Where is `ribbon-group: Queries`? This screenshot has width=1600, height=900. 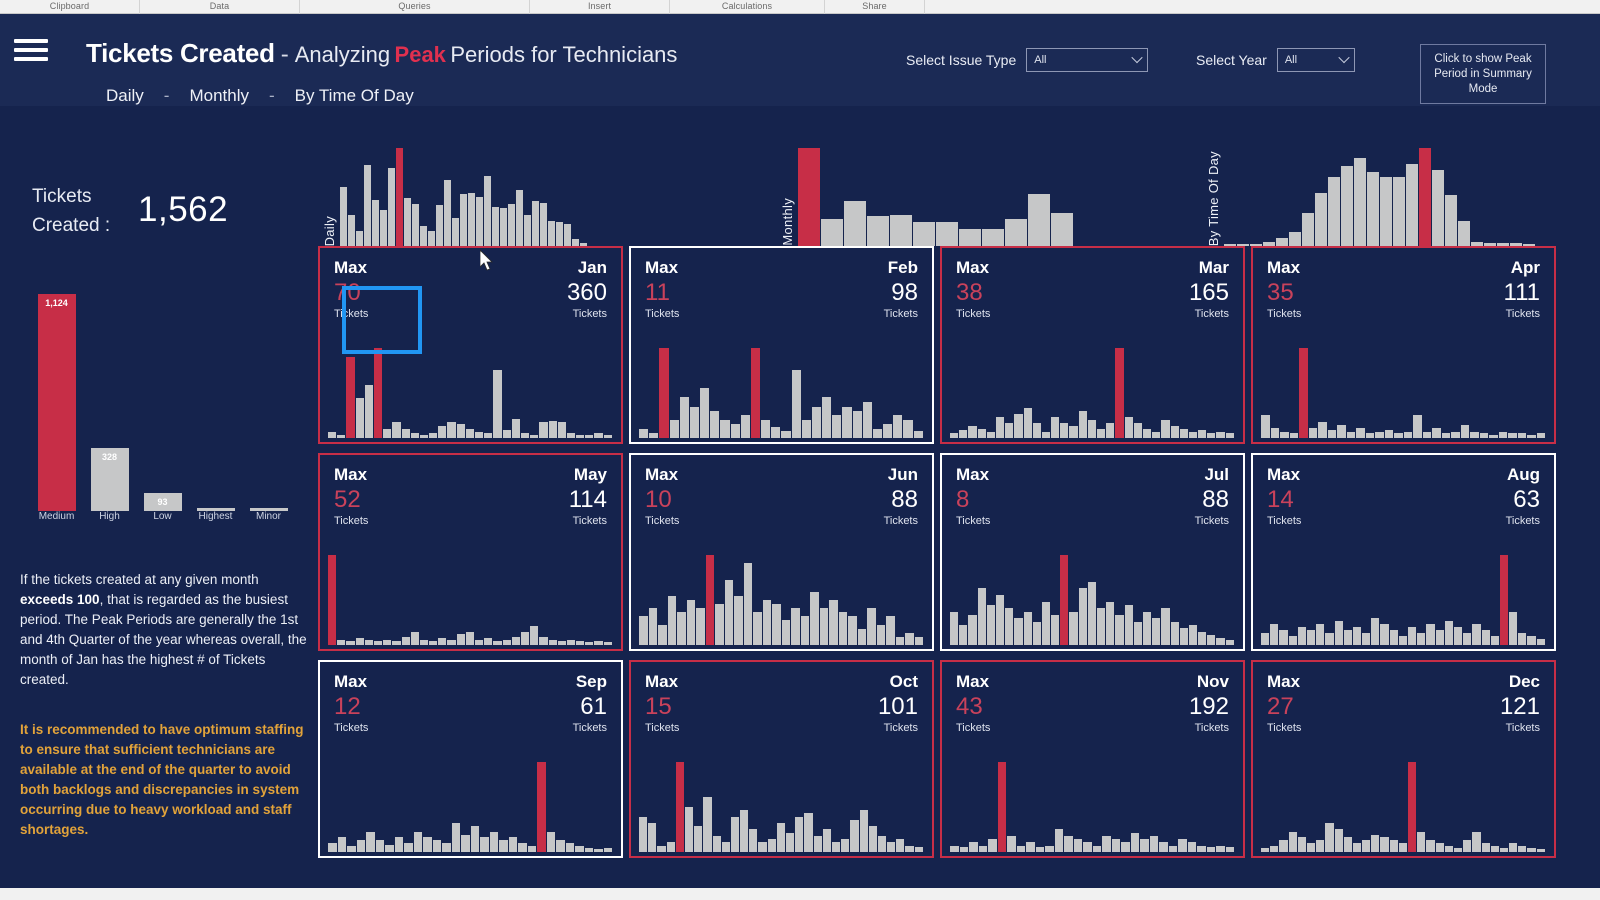 ribbon-group: Queries is located at coordinates (415, 7).